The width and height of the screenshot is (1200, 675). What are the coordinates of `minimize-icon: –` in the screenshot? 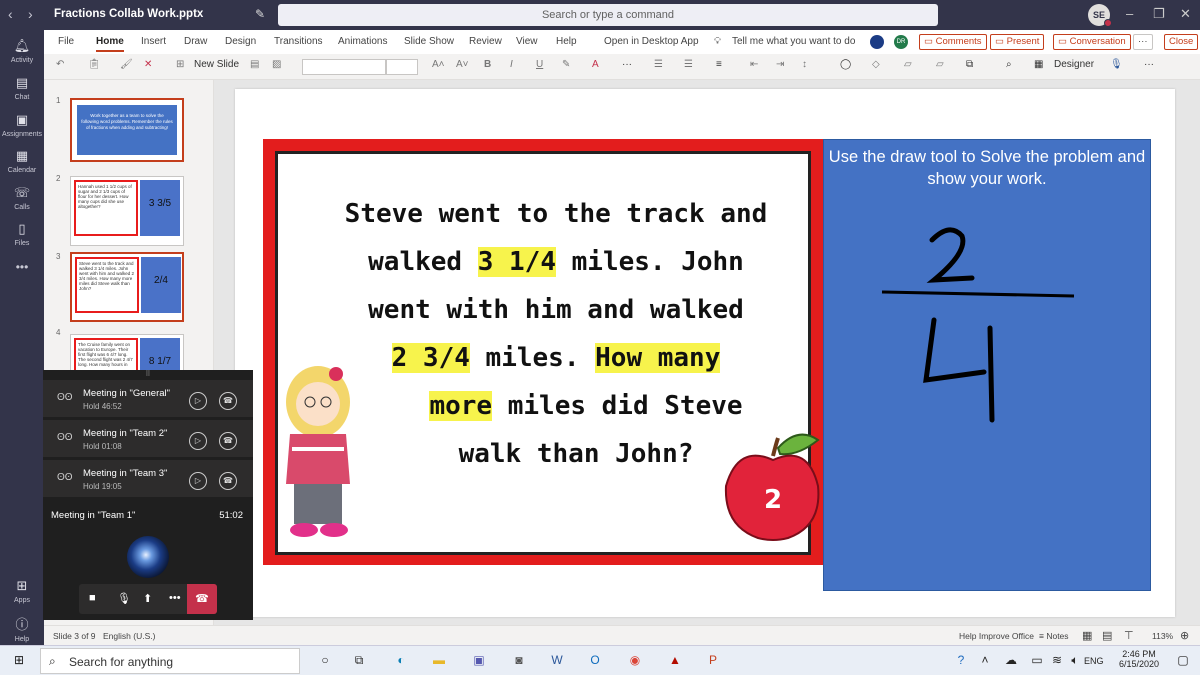 It's located at (1129, 13).